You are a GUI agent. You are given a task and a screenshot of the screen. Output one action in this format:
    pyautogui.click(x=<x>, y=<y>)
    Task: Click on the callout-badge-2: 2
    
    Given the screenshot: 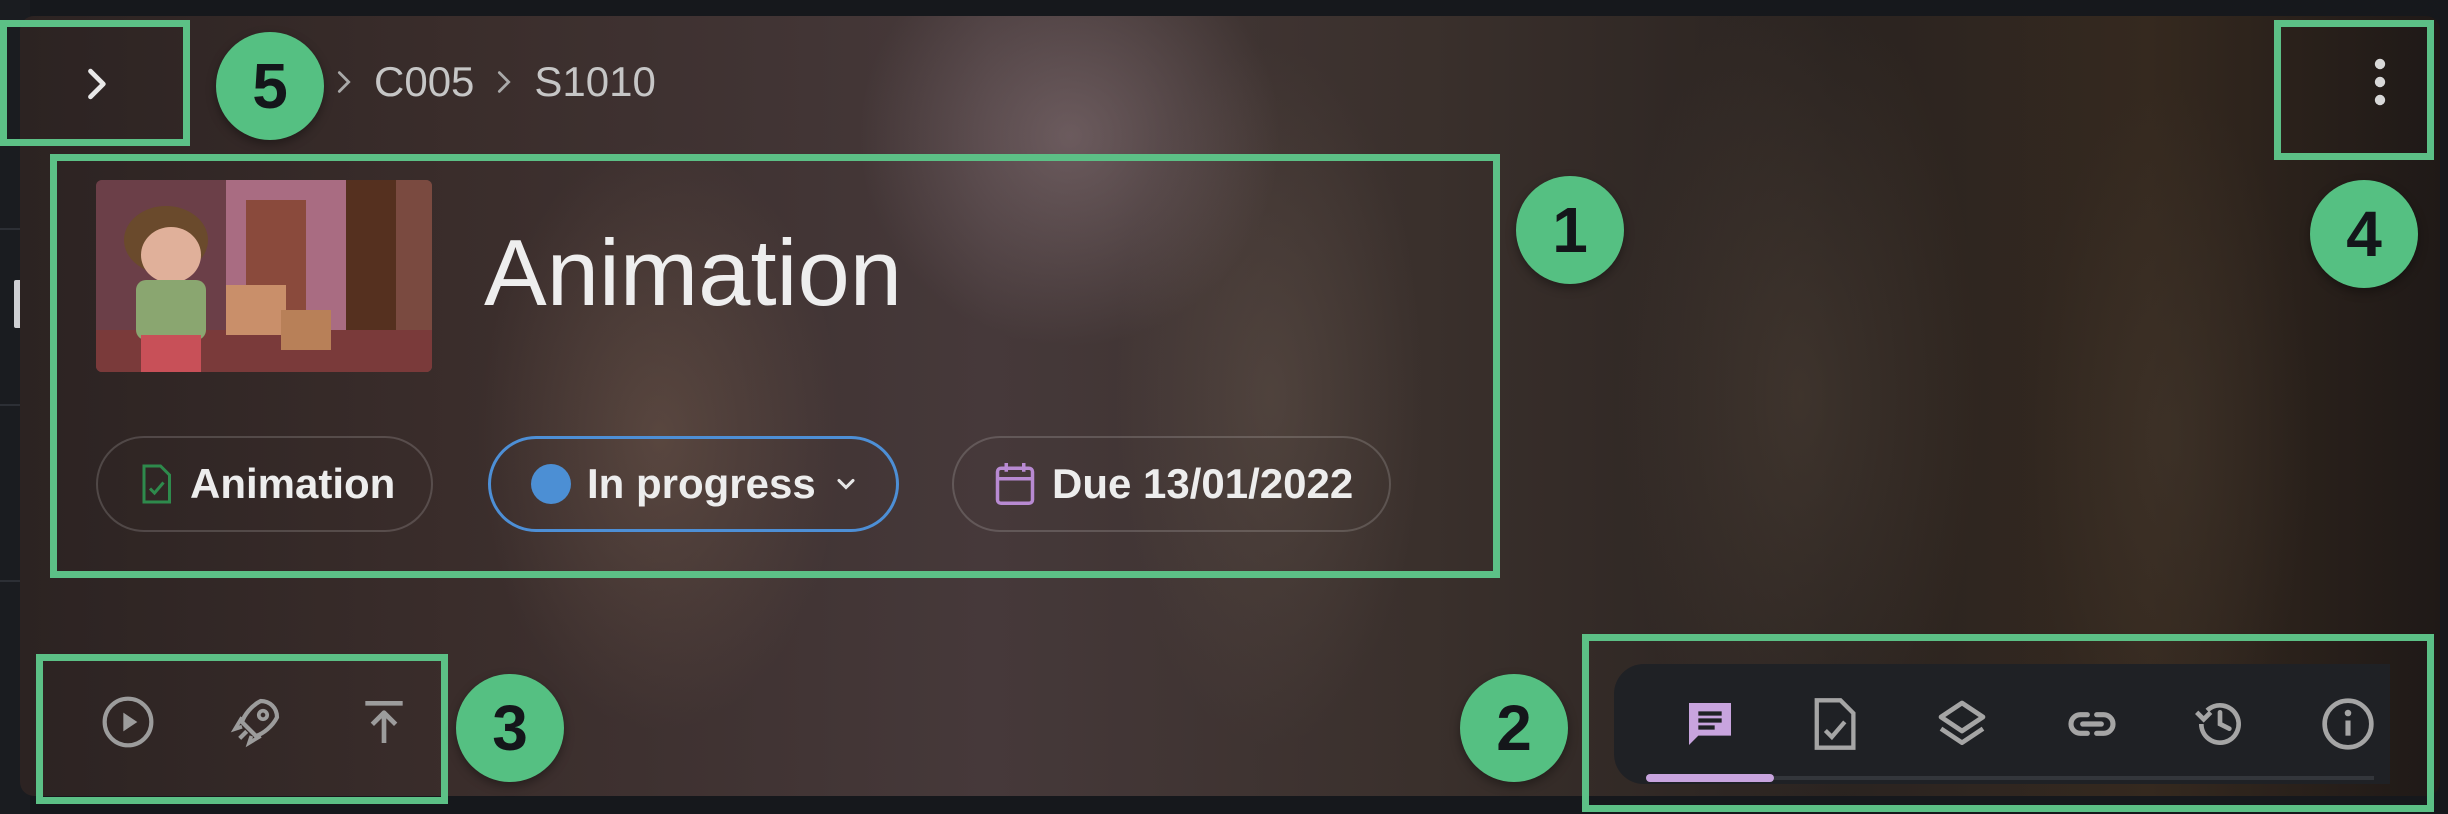 What is the action you would take?
    pyautogui.click(x=1514, y=728)
    